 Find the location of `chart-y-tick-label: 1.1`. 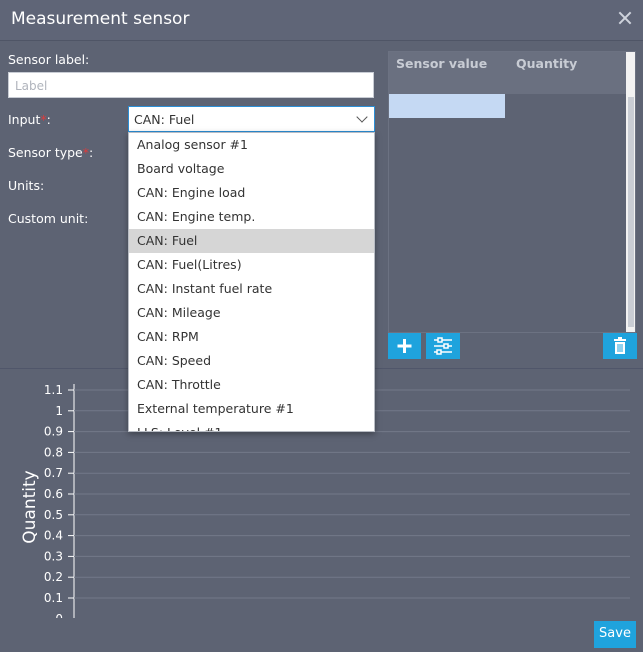

chart-y-tick-label: 1.1 is located at coordinates (53, 390).